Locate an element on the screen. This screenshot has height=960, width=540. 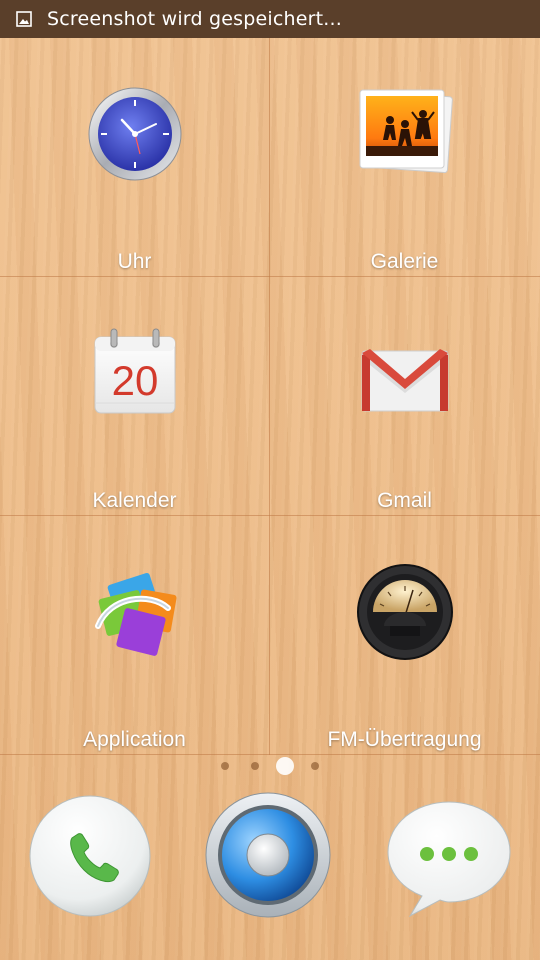
gmail-icon is located at coordinates (404, 380).